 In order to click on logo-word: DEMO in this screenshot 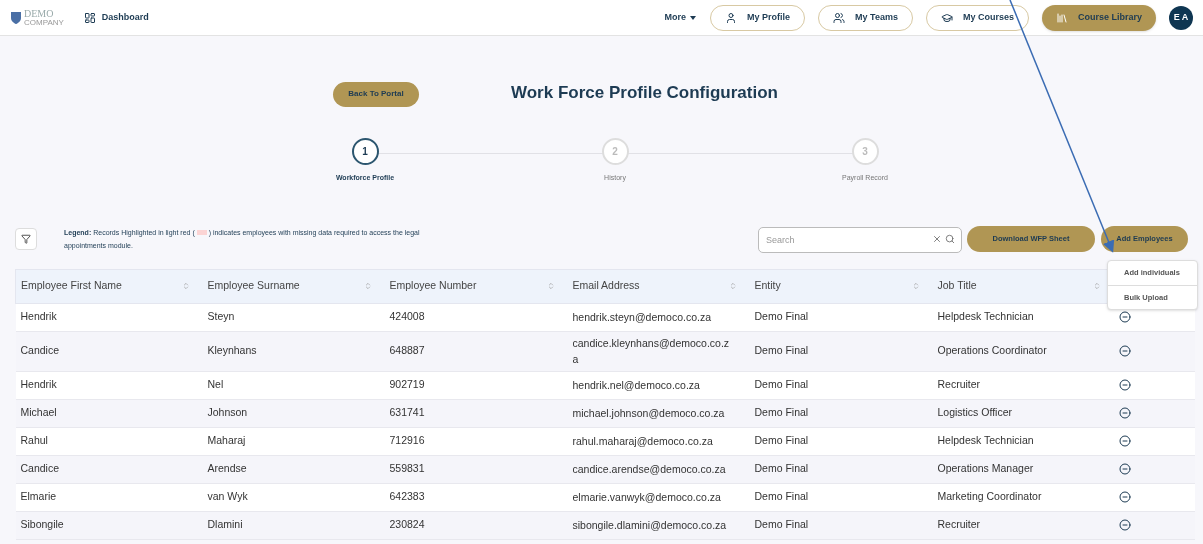, I will do `click(39, 13)`.